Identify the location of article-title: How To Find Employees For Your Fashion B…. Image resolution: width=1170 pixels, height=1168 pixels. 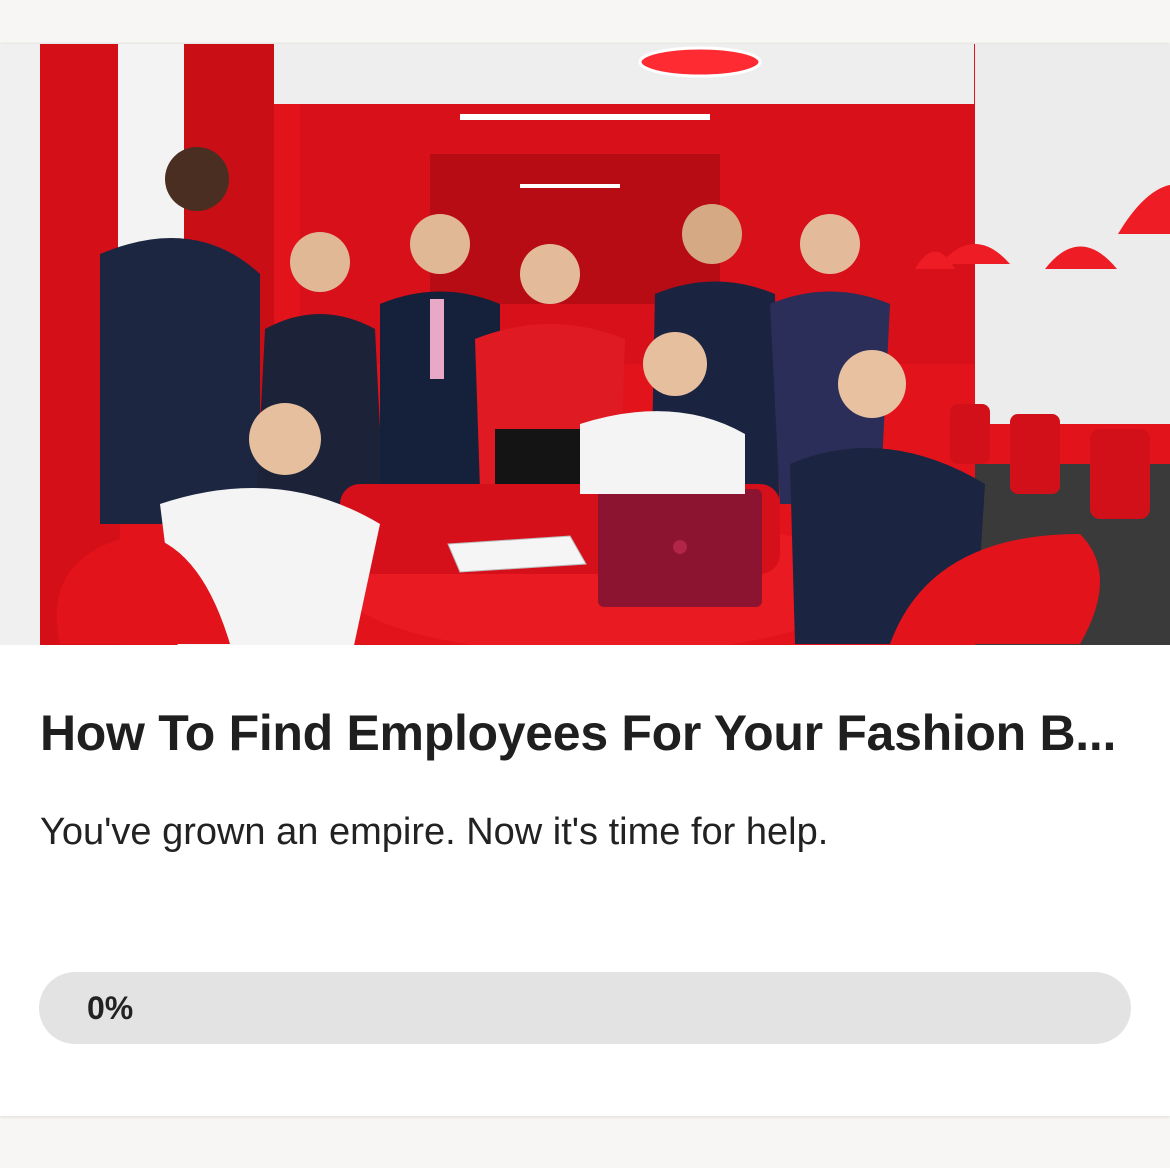
(585, 733).